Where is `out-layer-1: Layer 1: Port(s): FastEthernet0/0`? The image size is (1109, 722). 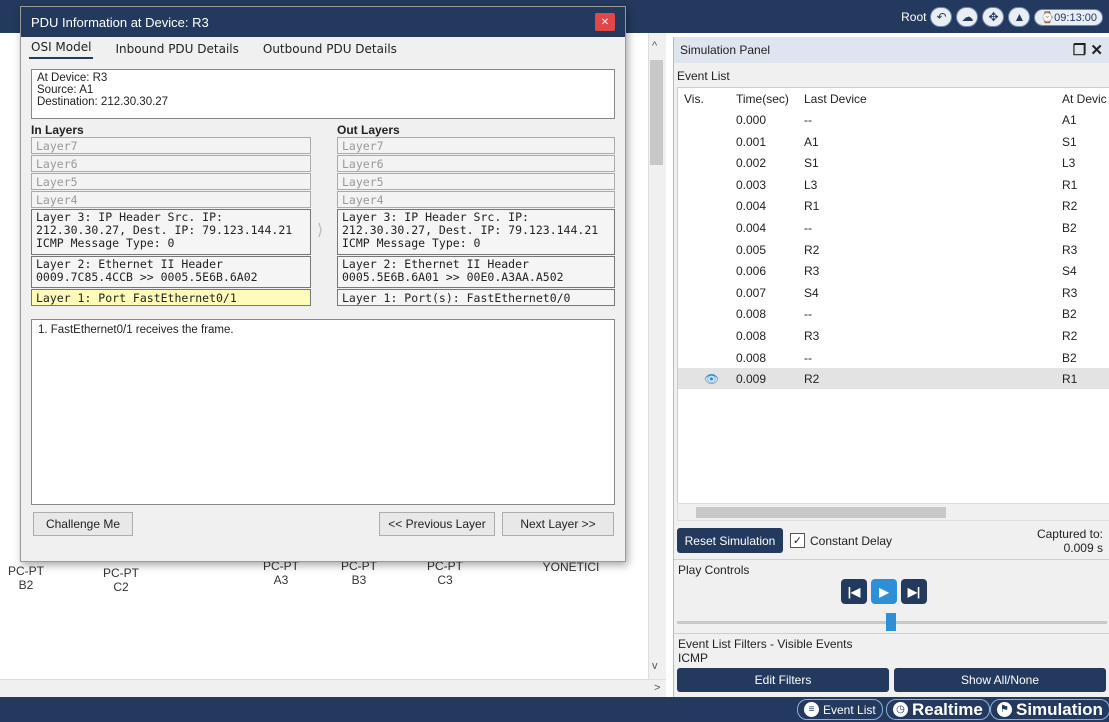 out-layer-1: Layer 1: Port(s): FastEthernet0/0 is located at coordinates (476, 297).